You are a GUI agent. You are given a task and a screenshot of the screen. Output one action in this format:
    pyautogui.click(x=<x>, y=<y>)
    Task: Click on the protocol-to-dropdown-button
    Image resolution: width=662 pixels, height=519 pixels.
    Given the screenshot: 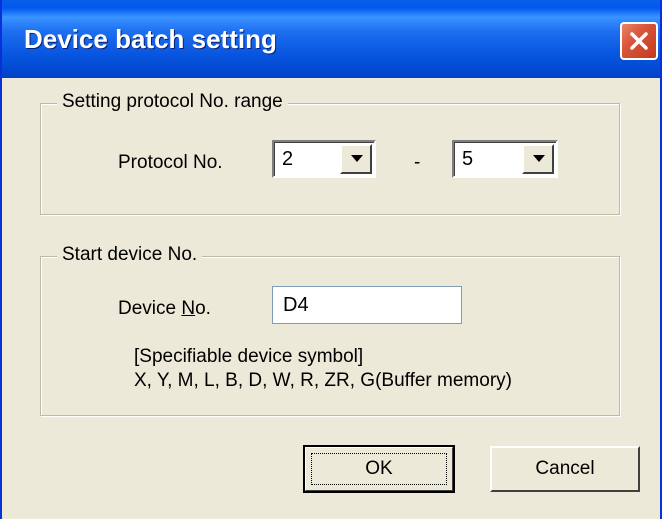 What is the action you would take?
    pyautogui.click(x=538, y=159)
    